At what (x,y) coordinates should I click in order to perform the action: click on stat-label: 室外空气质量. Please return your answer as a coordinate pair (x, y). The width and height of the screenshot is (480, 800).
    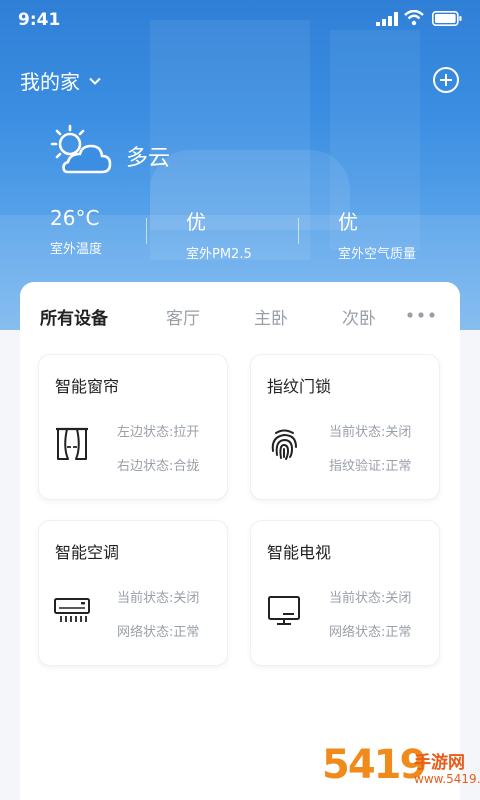
    Looking at the image, I should click on (377, 254).